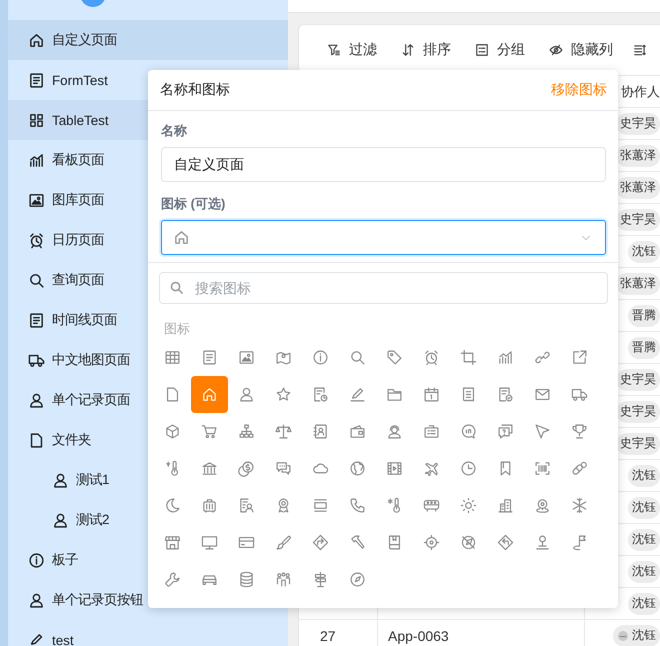 The height and width of the screenshot is (646, 660). I want to click on popup-title: 名称和图标, so click(195, 90).